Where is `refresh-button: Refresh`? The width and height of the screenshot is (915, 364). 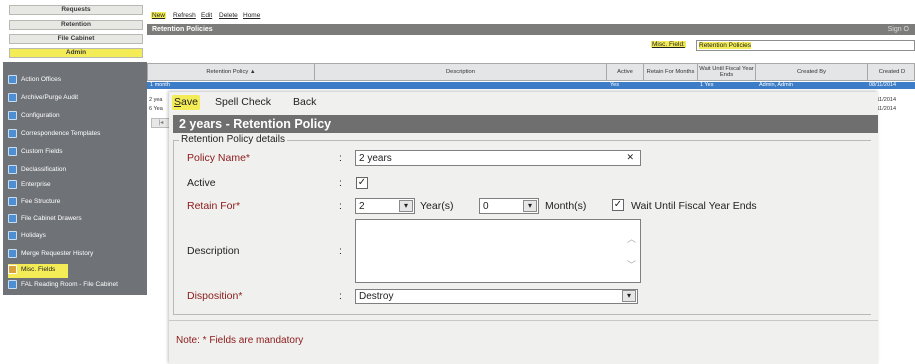 refresh-button: Refresh is located at coordinates (184, 15).